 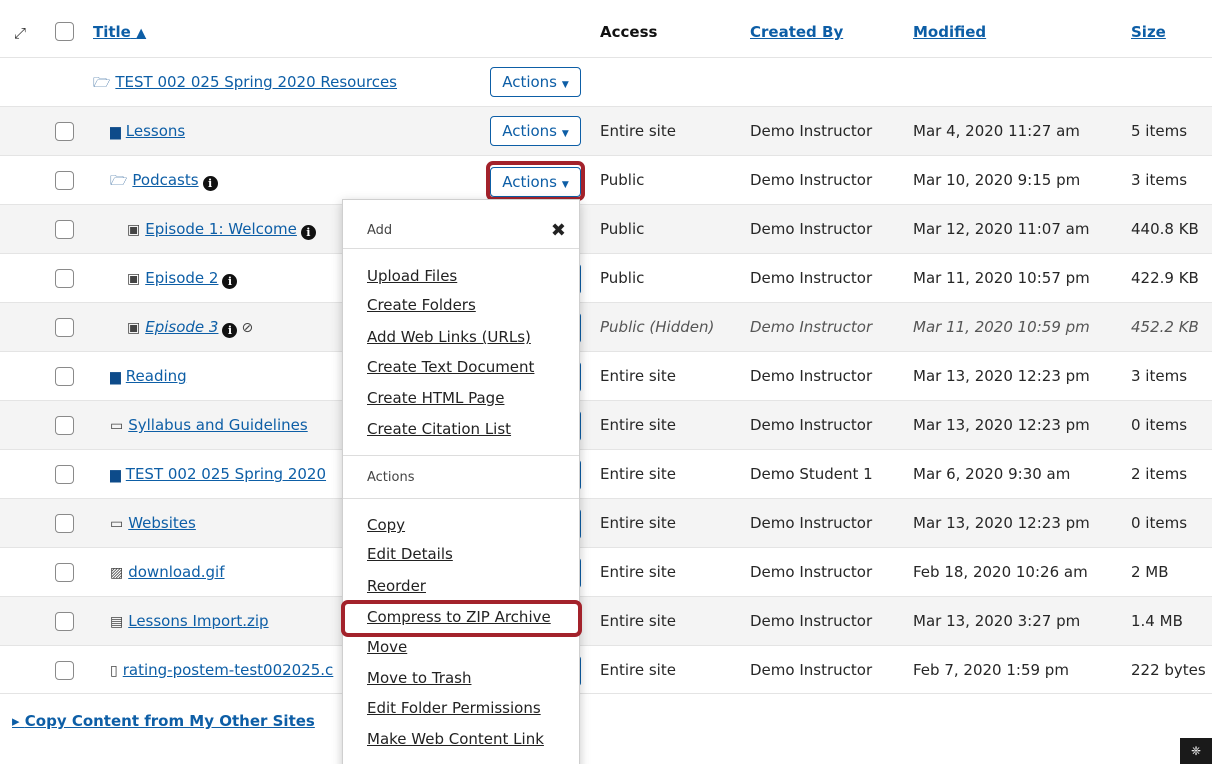 What do you see at coordinates (112, 32) in the screenshot?
I see `title-header-label: Title` at bounding box center [112, 32].